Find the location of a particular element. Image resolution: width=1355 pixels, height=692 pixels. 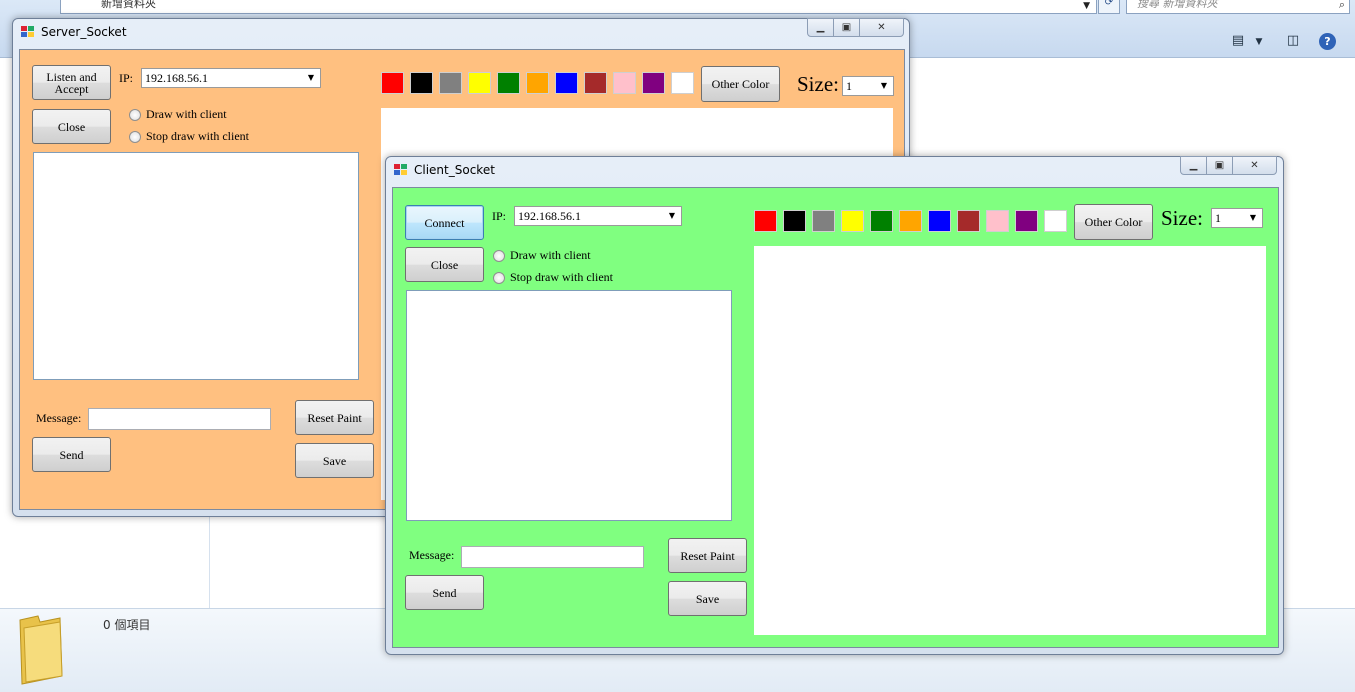

search-icon: ⌕ is located at coordinates (1342, 6).